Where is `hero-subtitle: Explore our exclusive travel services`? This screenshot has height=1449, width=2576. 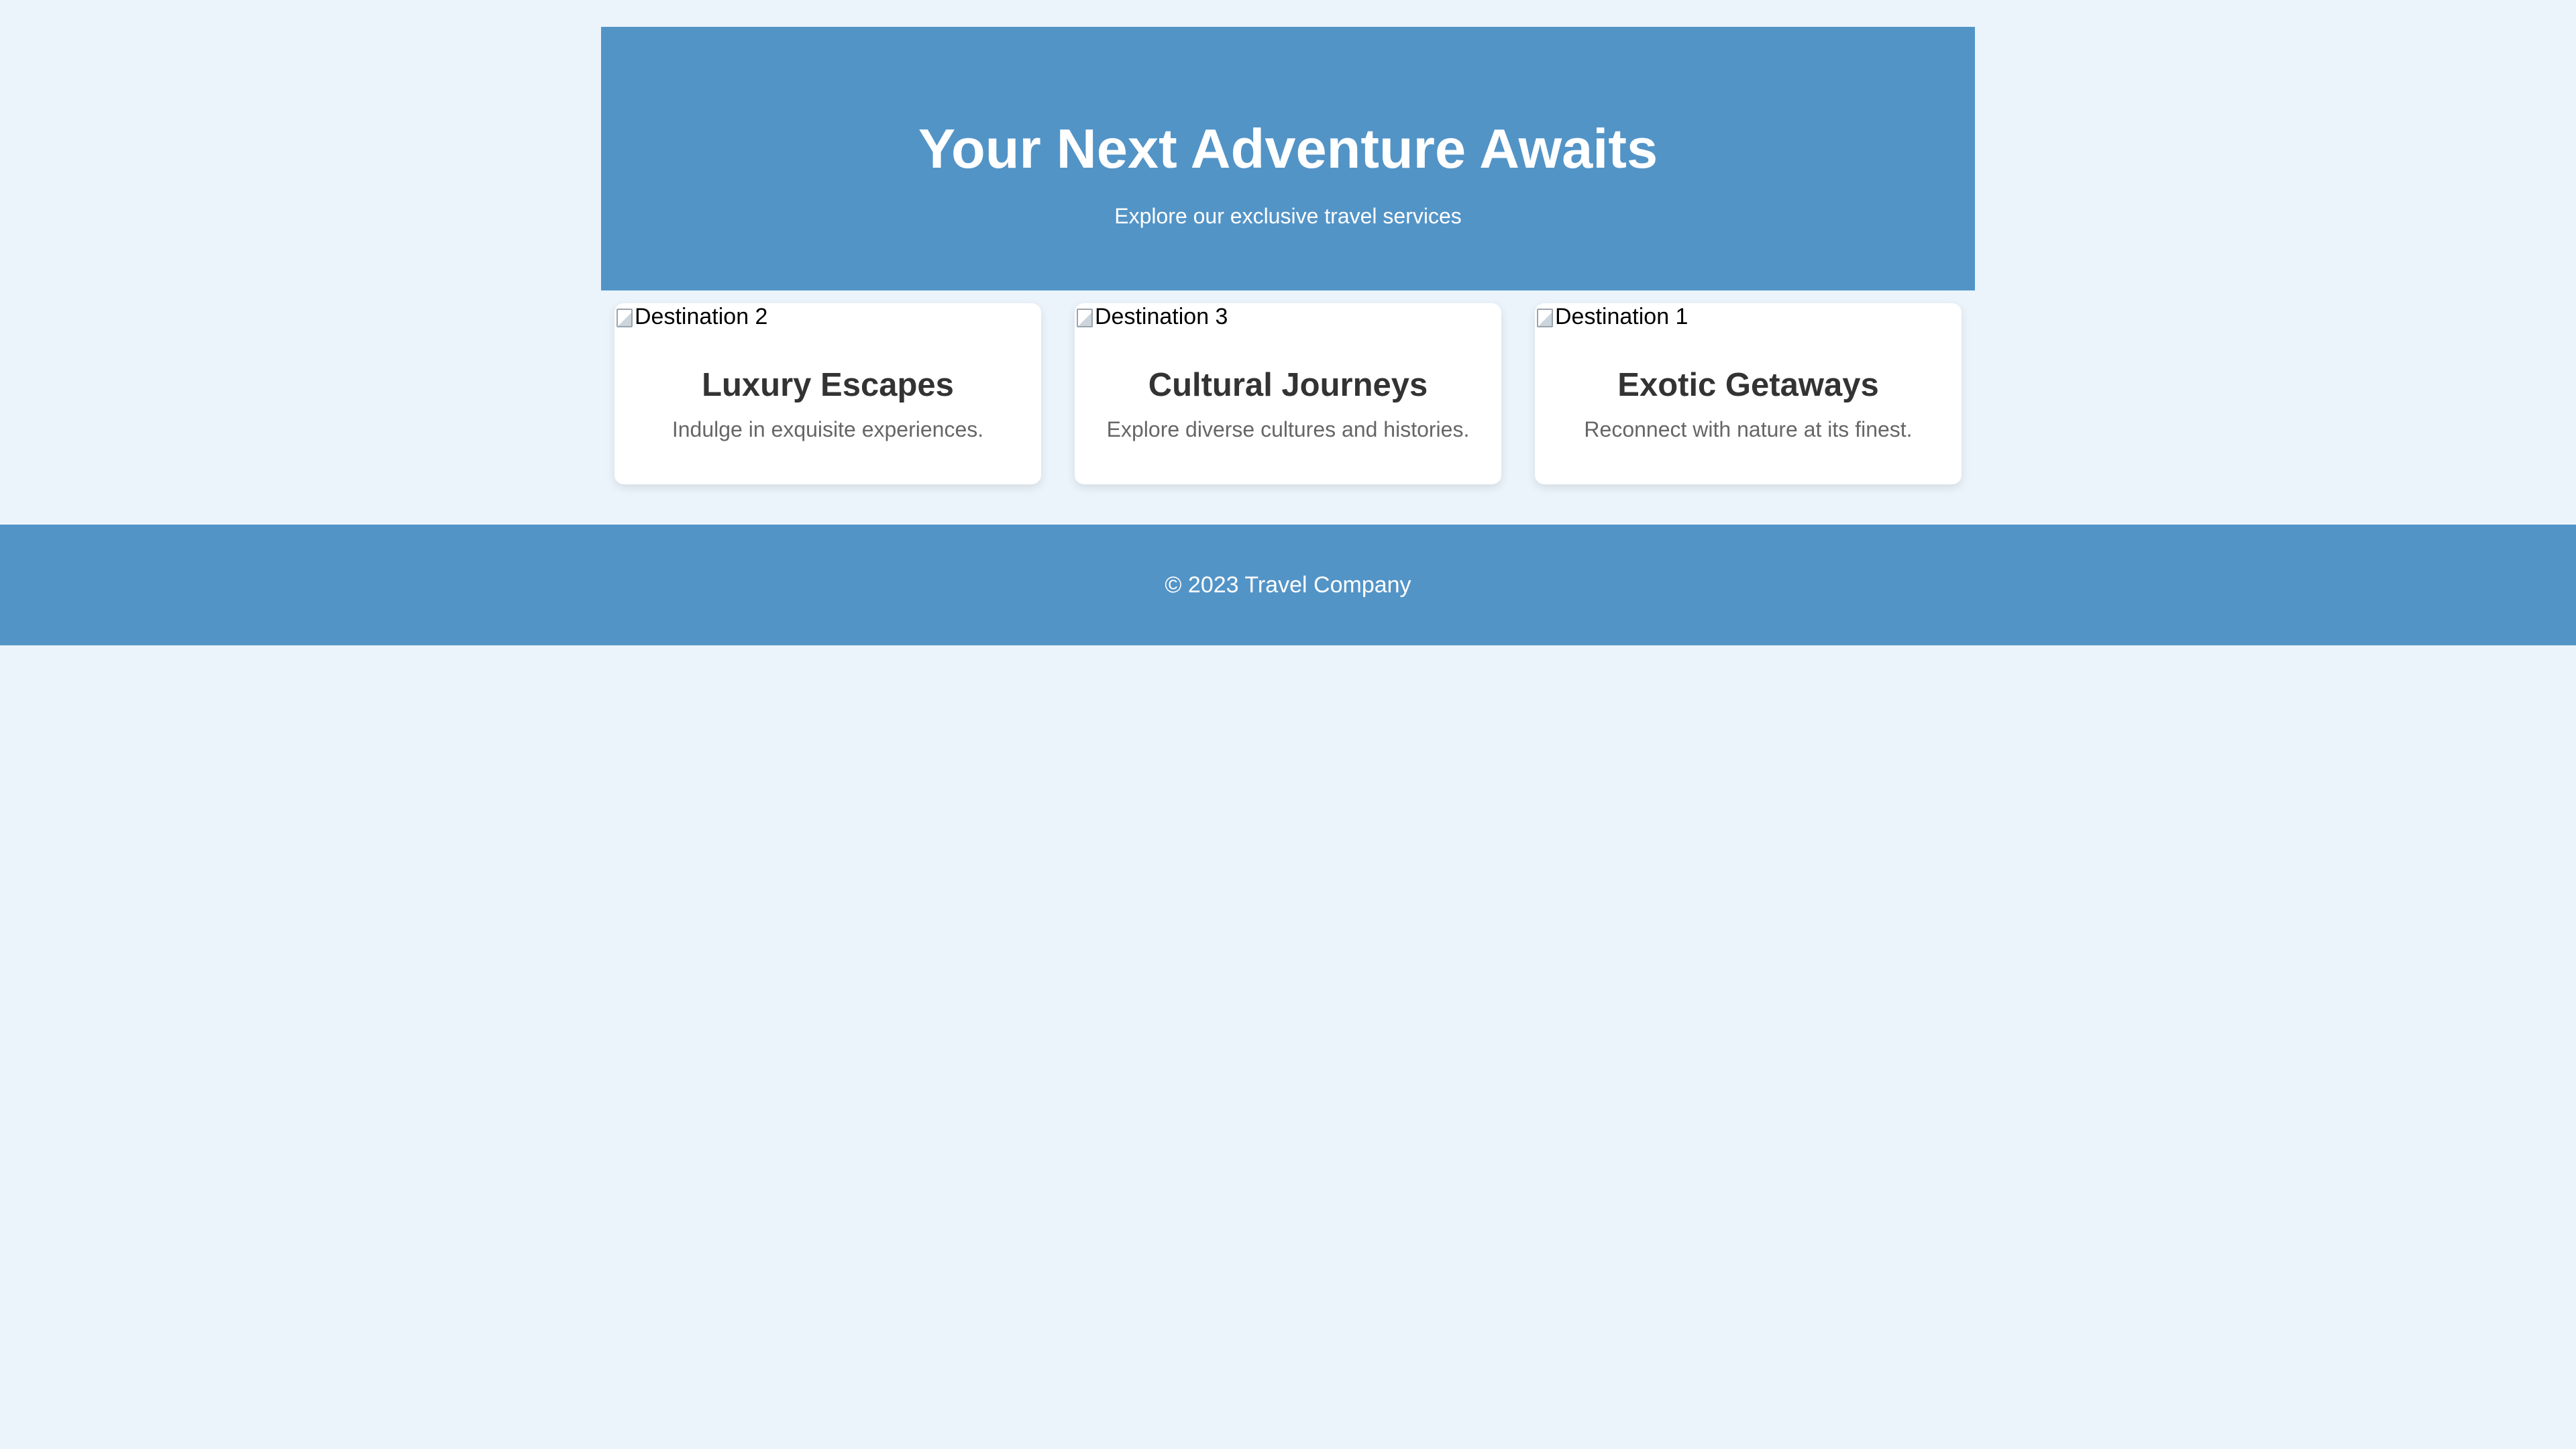
hero-subtitle: Explore our exclusive travel services is located at coordinates (1288, 216).